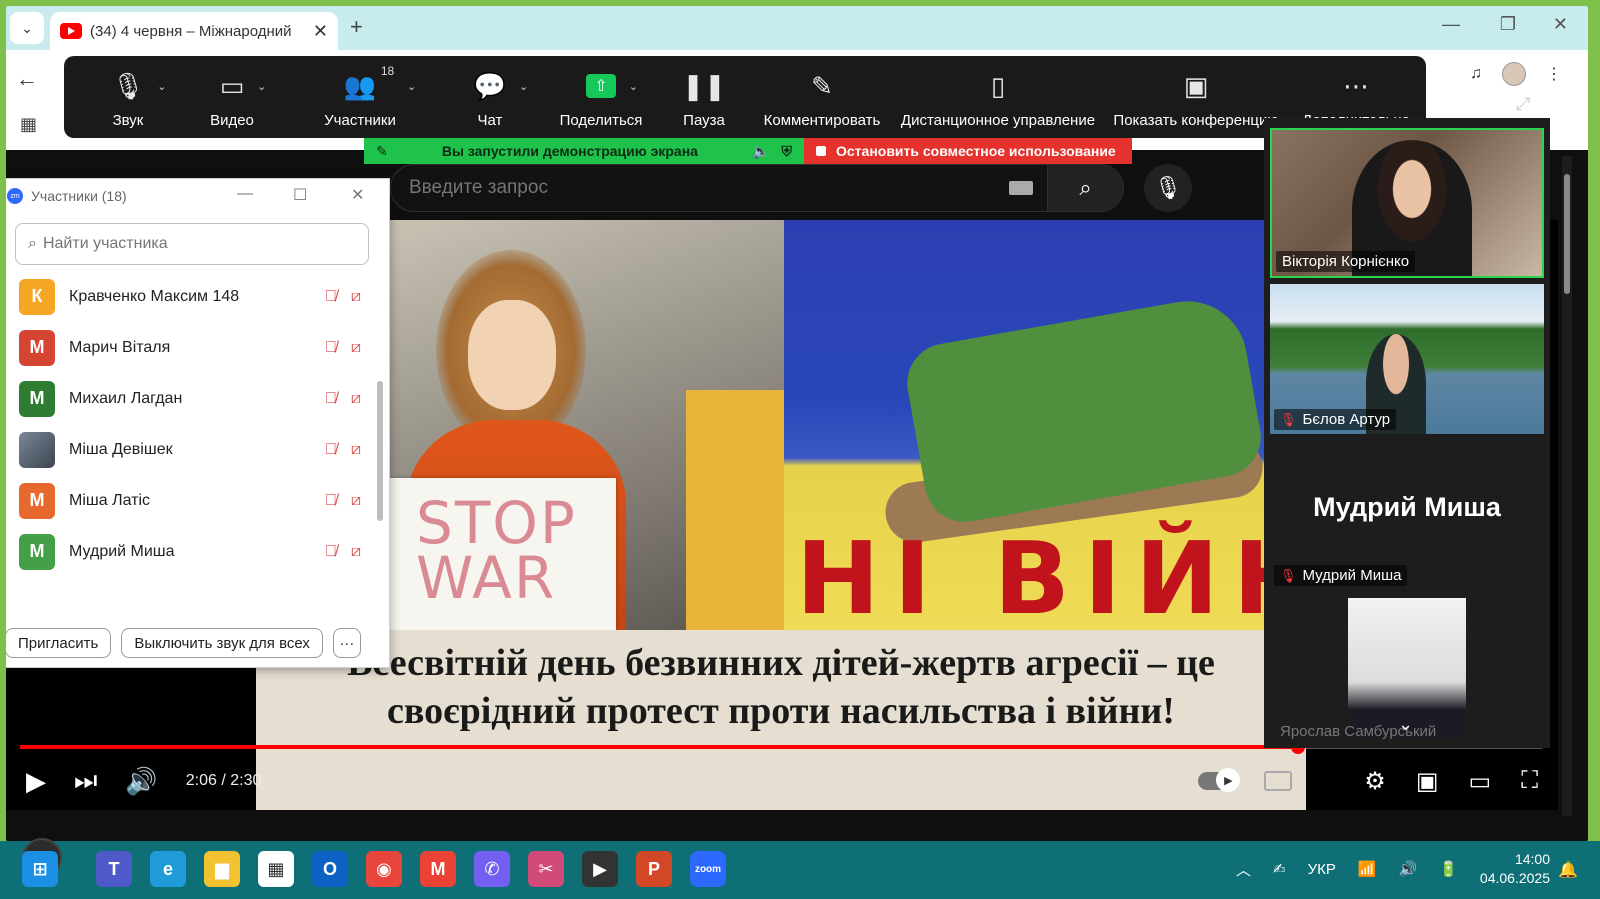 This screenshot has width=1600, height=899. I want to click on zoom-video-button: ▭ ⌄ Видео, so click(232, 97).